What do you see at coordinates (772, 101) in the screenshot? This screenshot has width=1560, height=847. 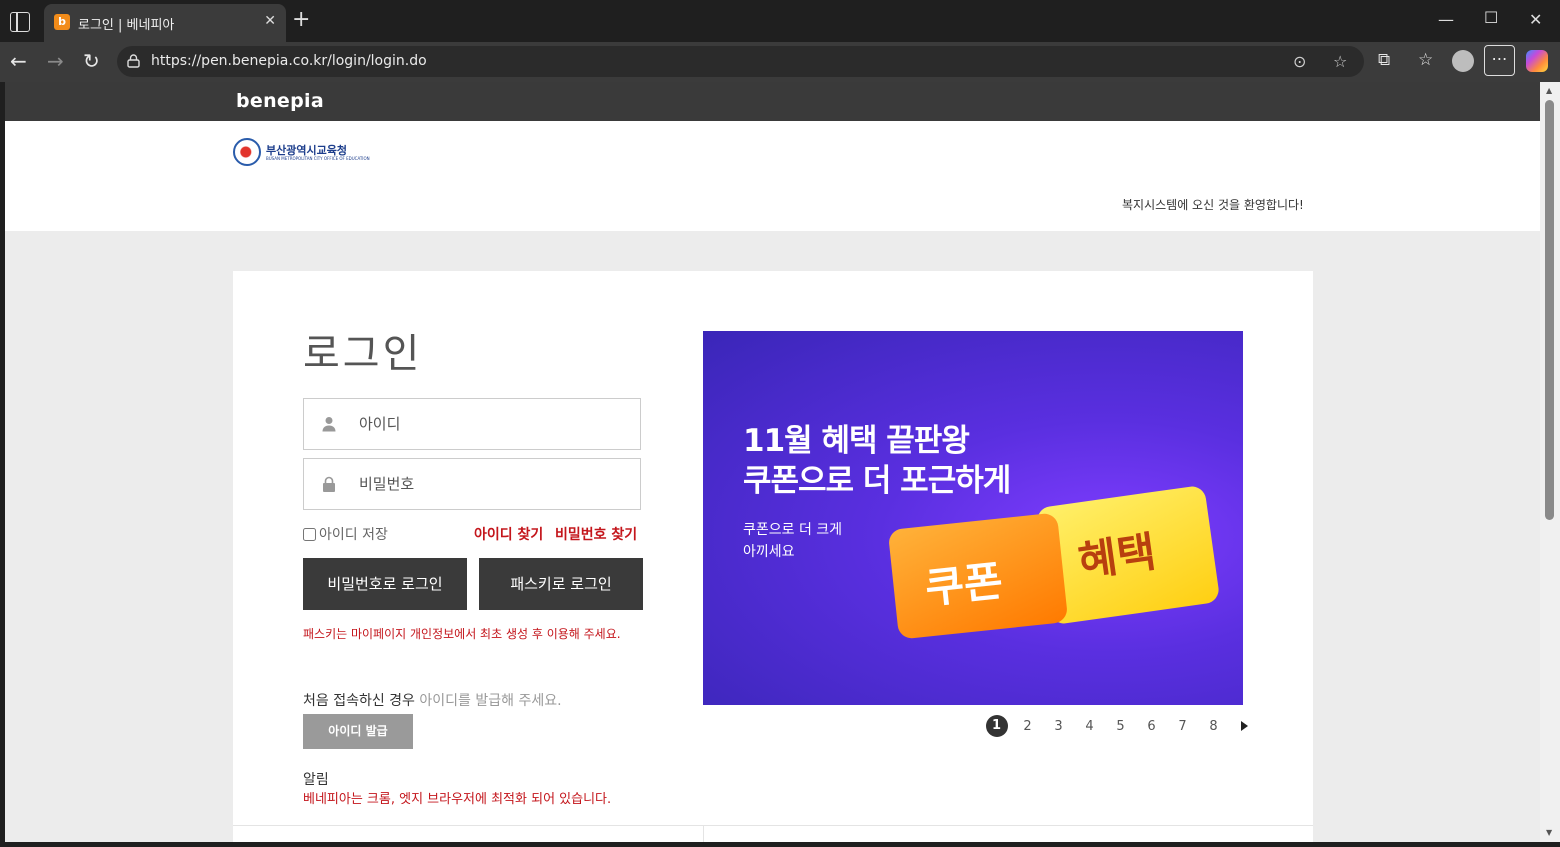 I see `site-top-bar: benepia` at bounding box center [772, 101].